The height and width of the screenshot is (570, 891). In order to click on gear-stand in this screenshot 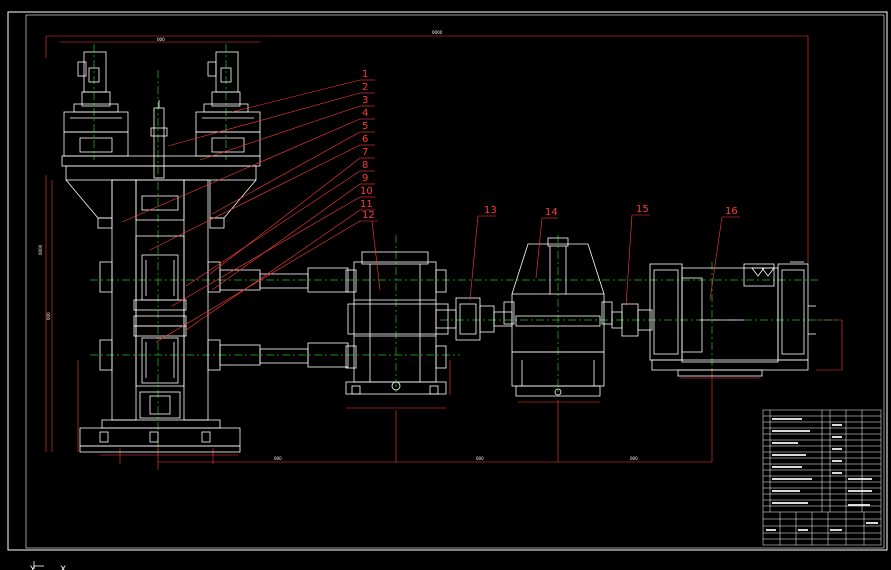, I will do `click(401, 323)`.